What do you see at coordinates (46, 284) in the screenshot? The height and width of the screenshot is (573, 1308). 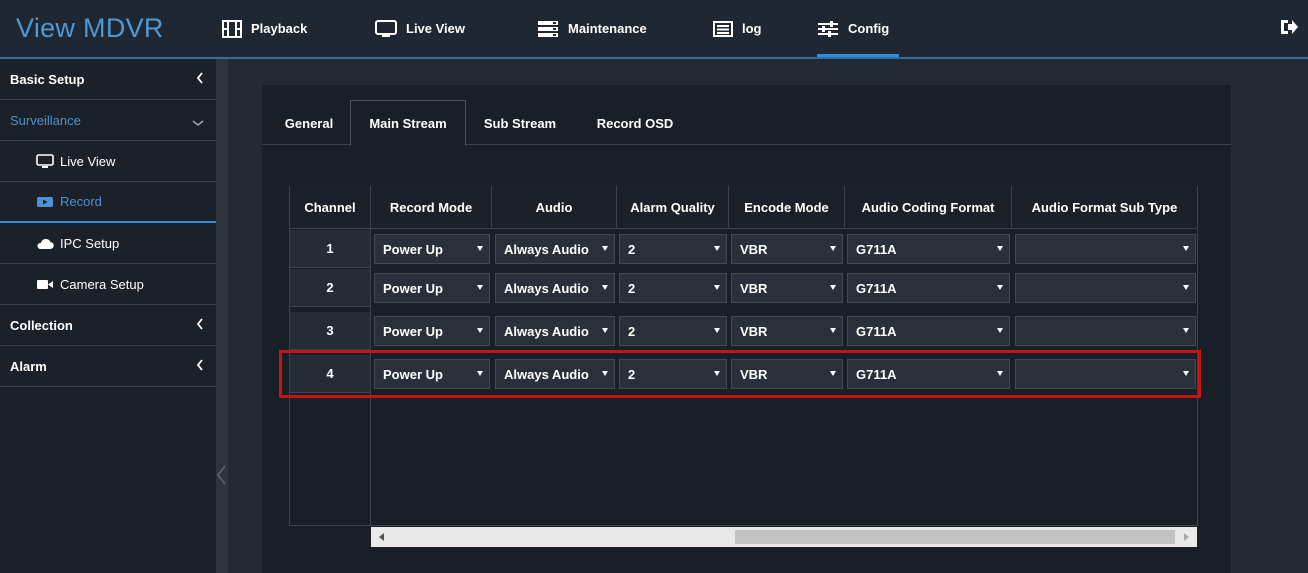 I see `video-camera-icon` at bounding box center [46, 284].